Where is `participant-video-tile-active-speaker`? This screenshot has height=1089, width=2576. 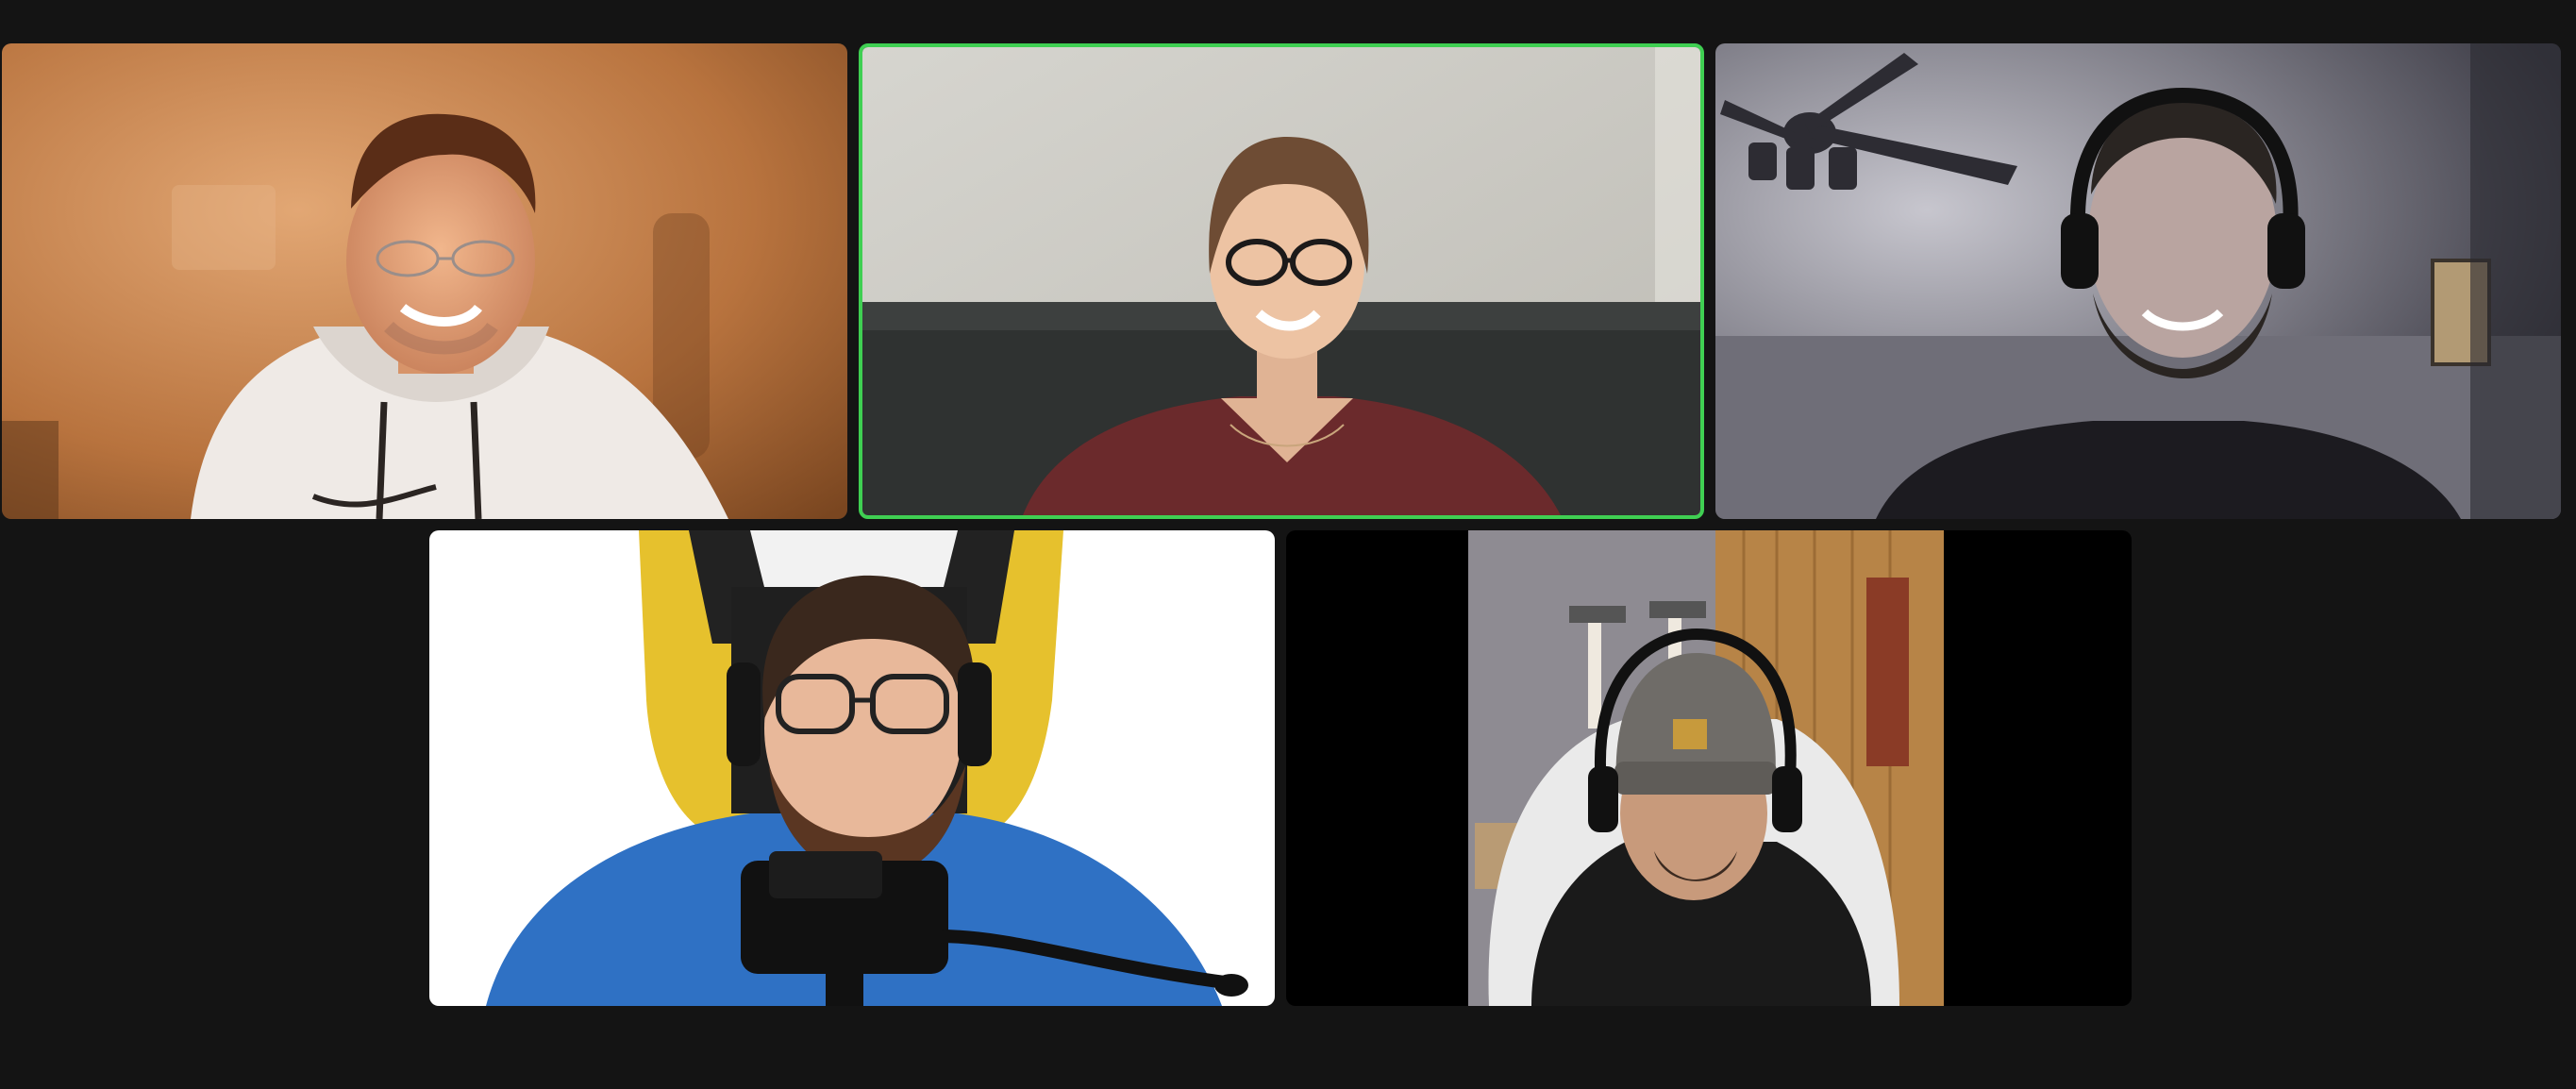 participant-video-tile-active-speaker is located at coordinates (1281, 281).